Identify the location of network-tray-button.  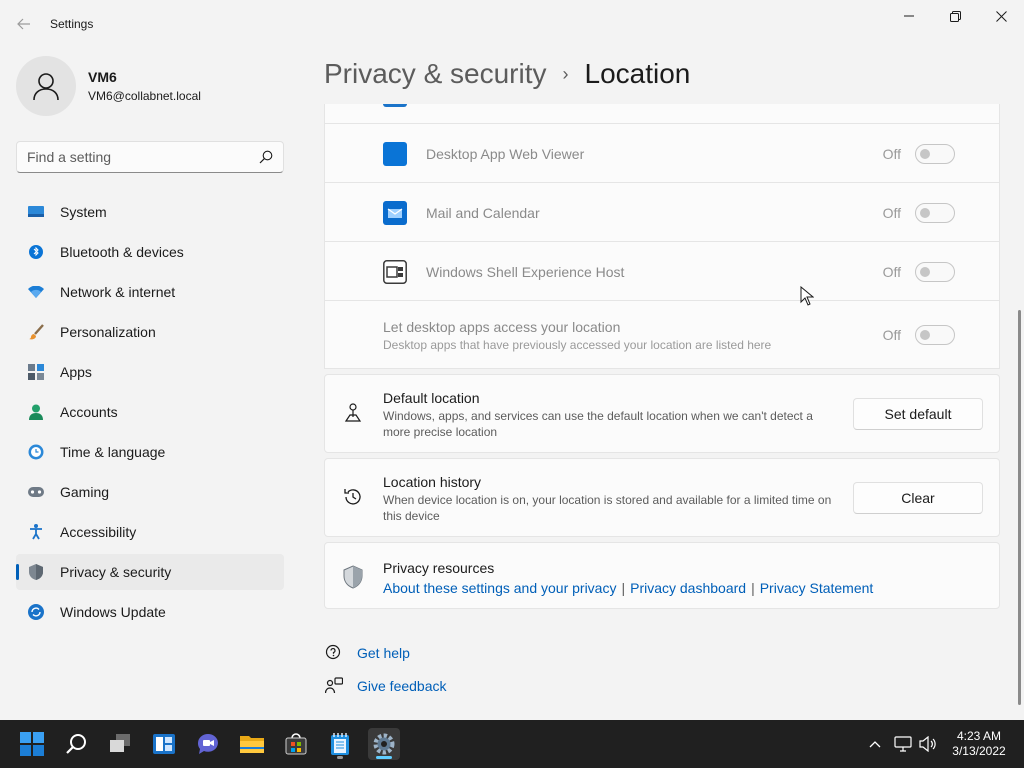
(903, 744).